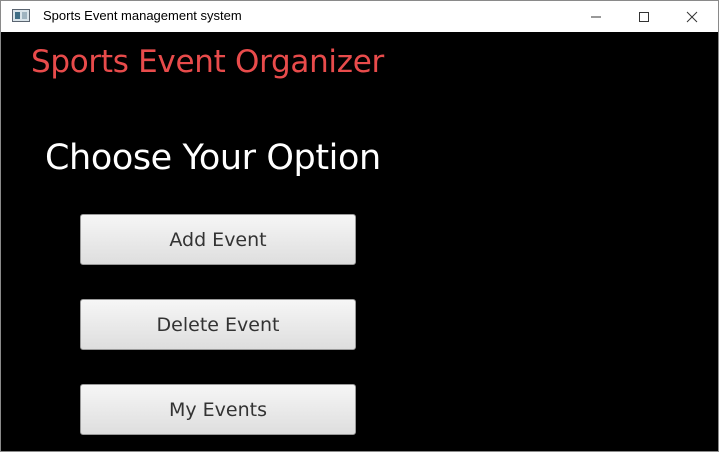 The height and width of the screenshot is (452, 719). Describe the element at coordinates (142, 15) in the screenshot. I see `window-title: Sports Event management system` at that location.